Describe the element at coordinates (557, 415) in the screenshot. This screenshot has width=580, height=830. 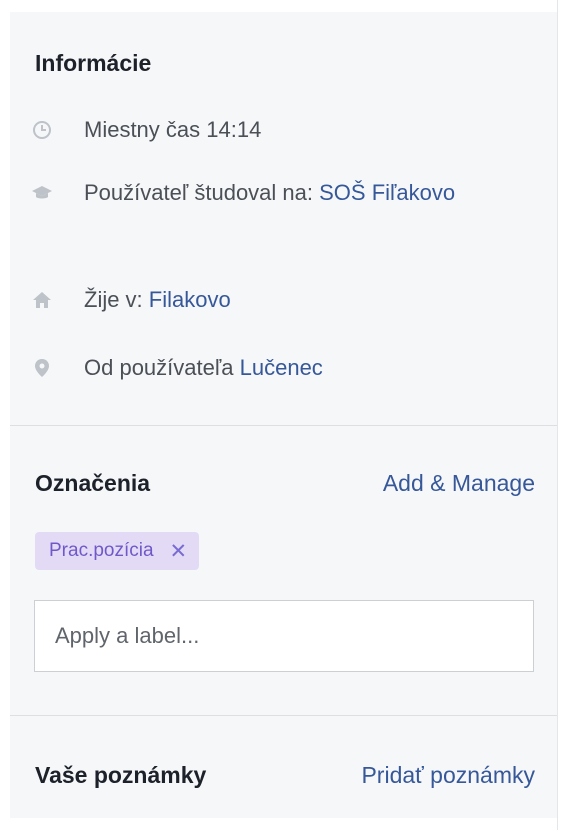
I see `panel-right-border` at that location.